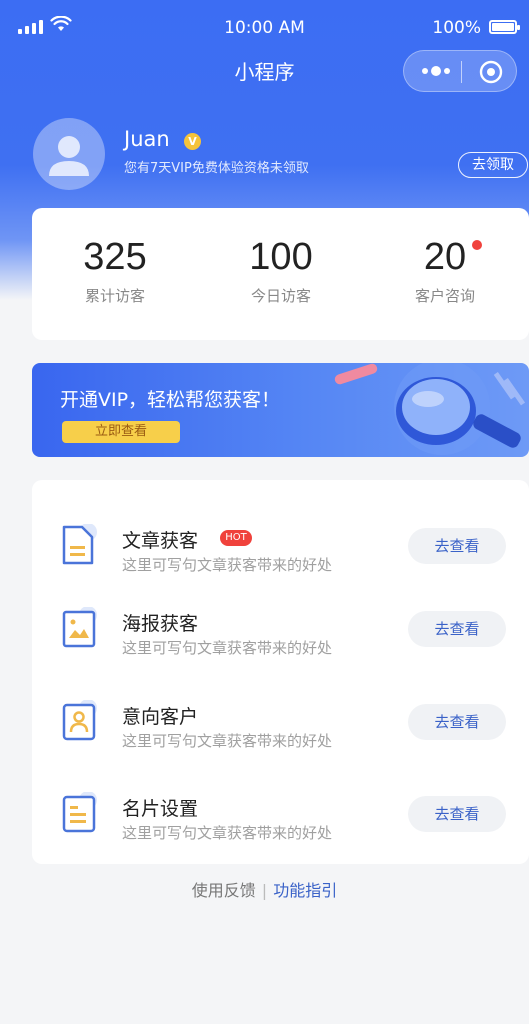 This screenshot has width=529, height=1024. Describe the element at coordinates (115, 257) in the screenshot. I see `stat-value: 325` at that location.